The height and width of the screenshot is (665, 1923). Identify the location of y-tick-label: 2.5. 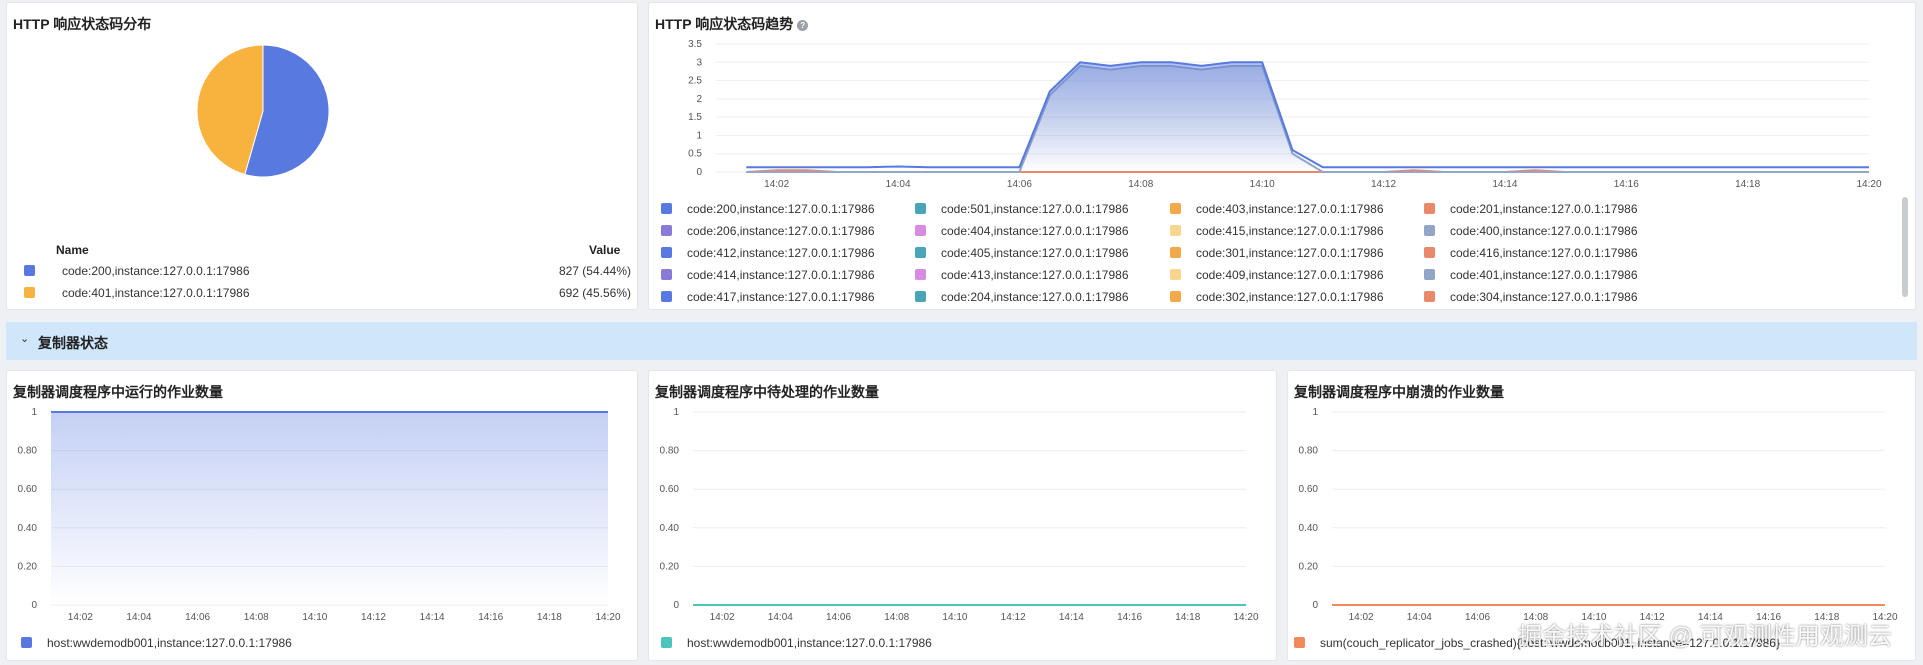
(695, 81).